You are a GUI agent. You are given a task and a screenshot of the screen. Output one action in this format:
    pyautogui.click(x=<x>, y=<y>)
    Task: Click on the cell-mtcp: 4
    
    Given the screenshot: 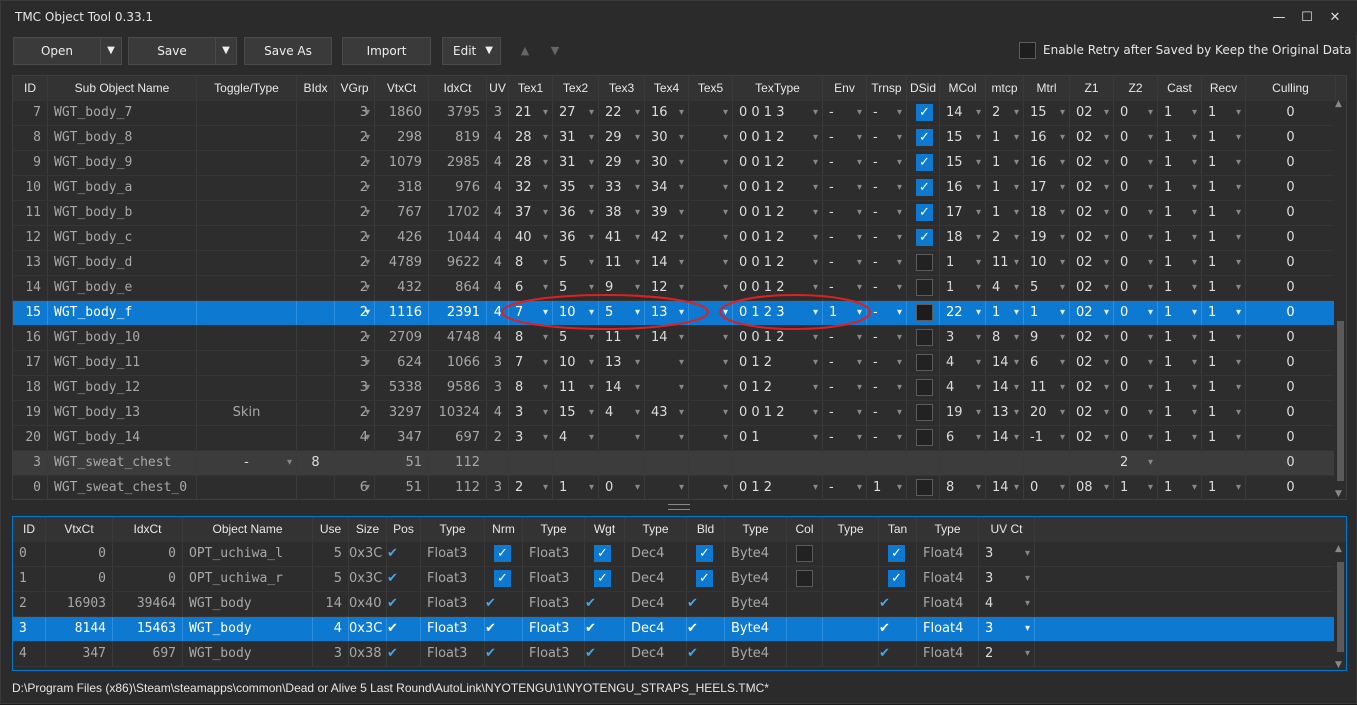 What is the action you would take?
    pyautogui.click(x=1005, y=288)
    